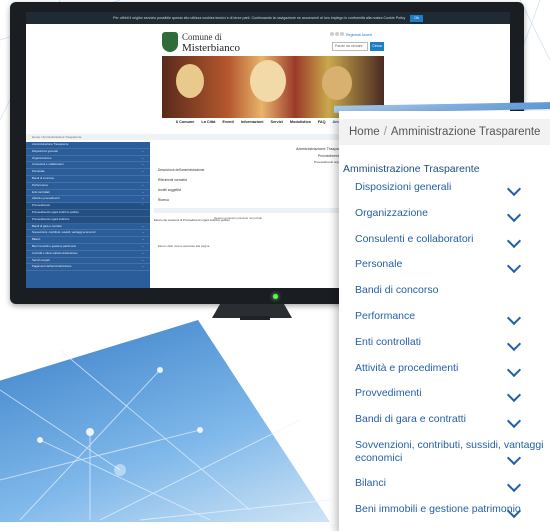 Image resolution: width=550 pixels, height=531 pixels. I want to click on sidebar-item-bilanci: Bilanci, so click(444, 484).